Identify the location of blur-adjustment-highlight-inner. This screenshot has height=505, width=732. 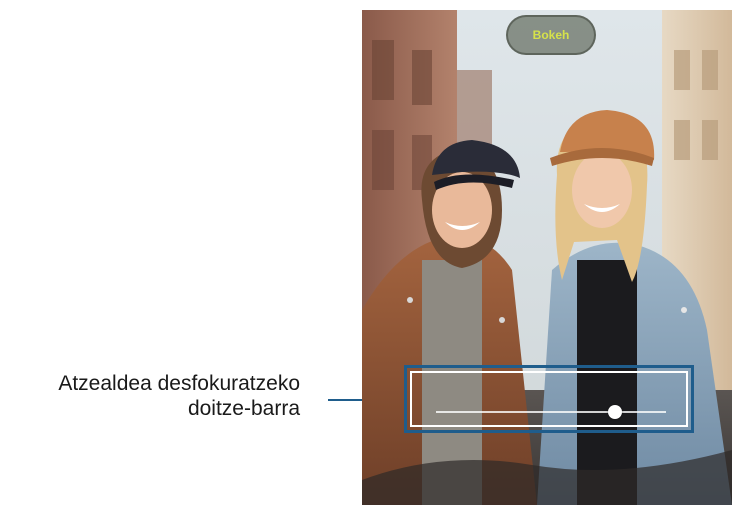
(549, 399).